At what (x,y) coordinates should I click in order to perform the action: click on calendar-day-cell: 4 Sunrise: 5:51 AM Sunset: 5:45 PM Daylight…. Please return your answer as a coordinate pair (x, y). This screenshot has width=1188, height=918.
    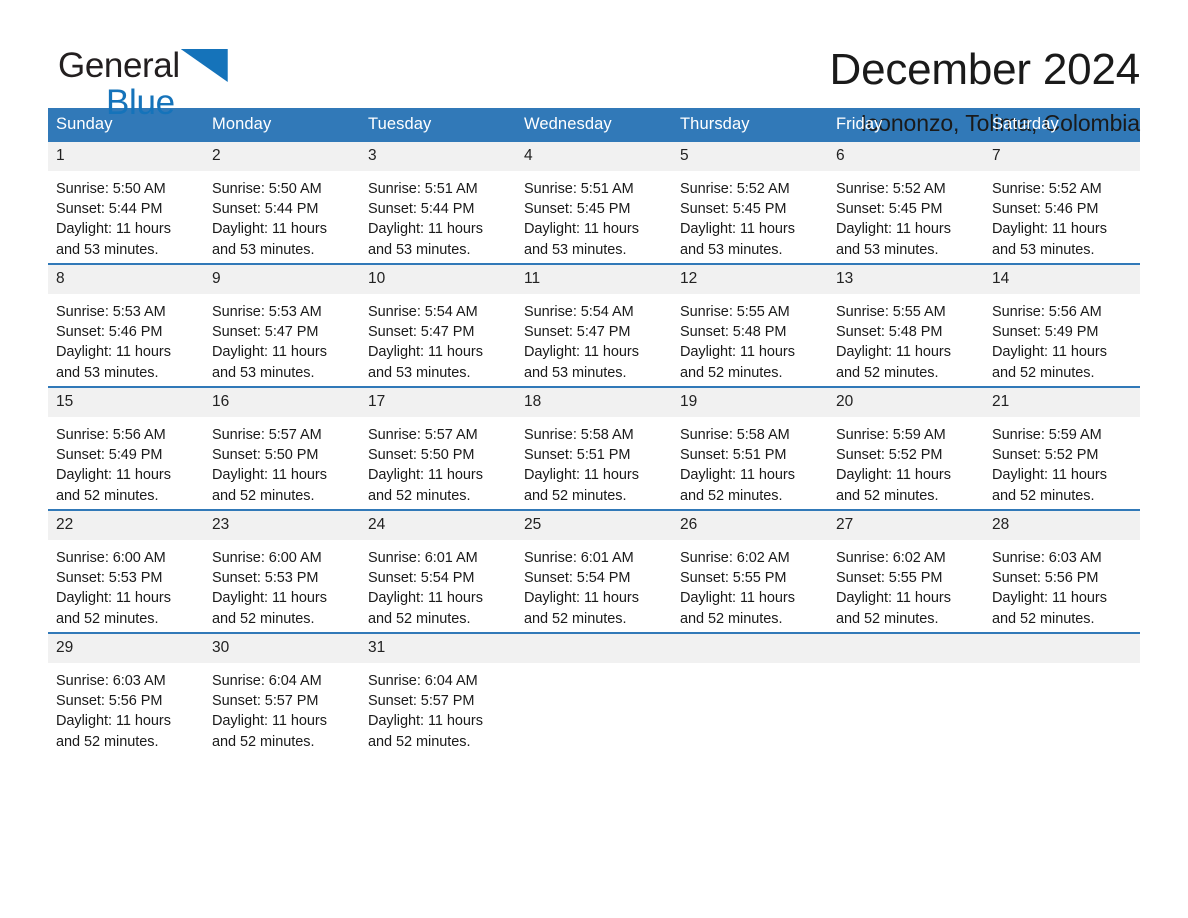
    Looking at the image, I should click on (594, 203).